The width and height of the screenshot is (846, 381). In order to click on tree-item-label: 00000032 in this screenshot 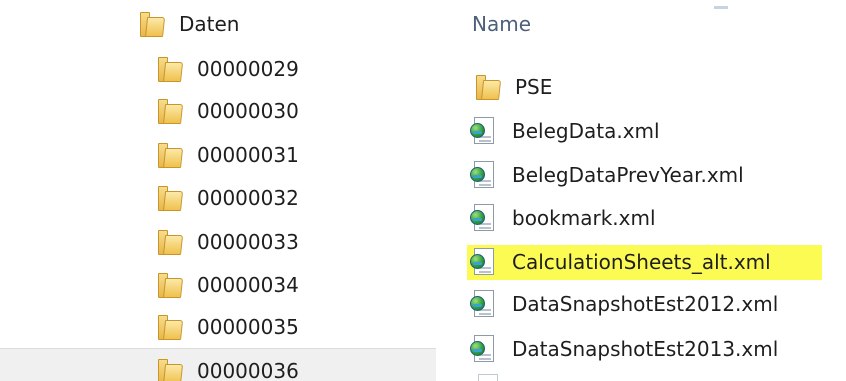, I will do `click(248, 198)`.